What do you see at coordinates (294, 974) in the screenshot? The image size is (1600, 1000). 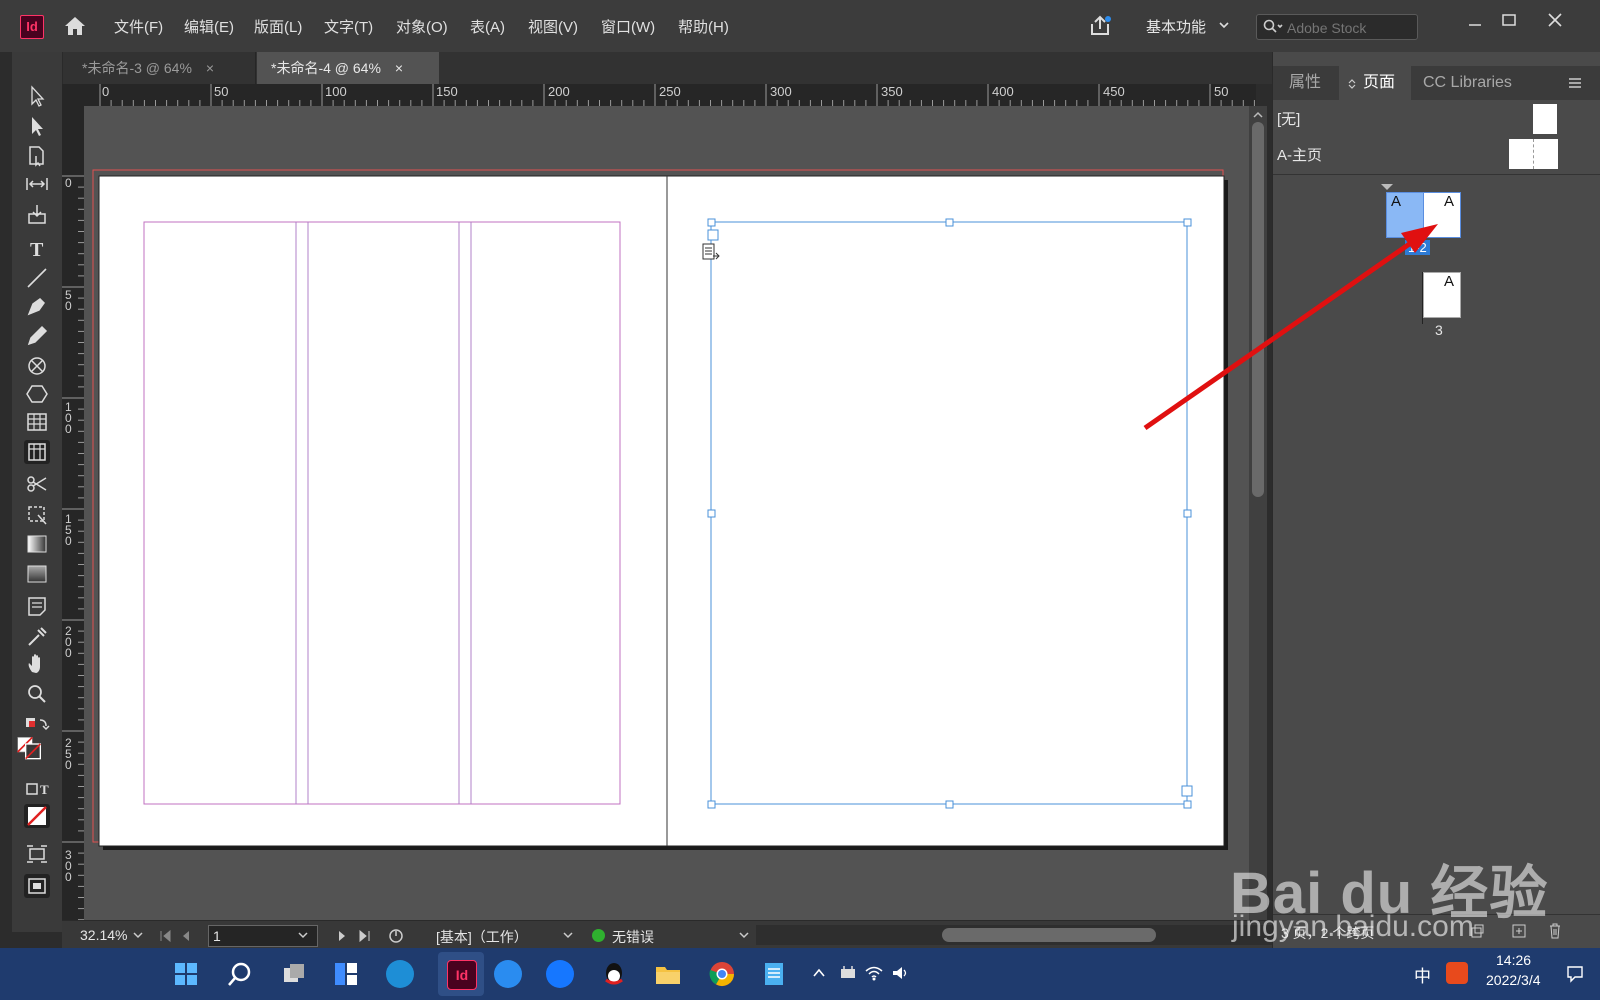 I see `task-view-icon` at bounding box center [294, 974].